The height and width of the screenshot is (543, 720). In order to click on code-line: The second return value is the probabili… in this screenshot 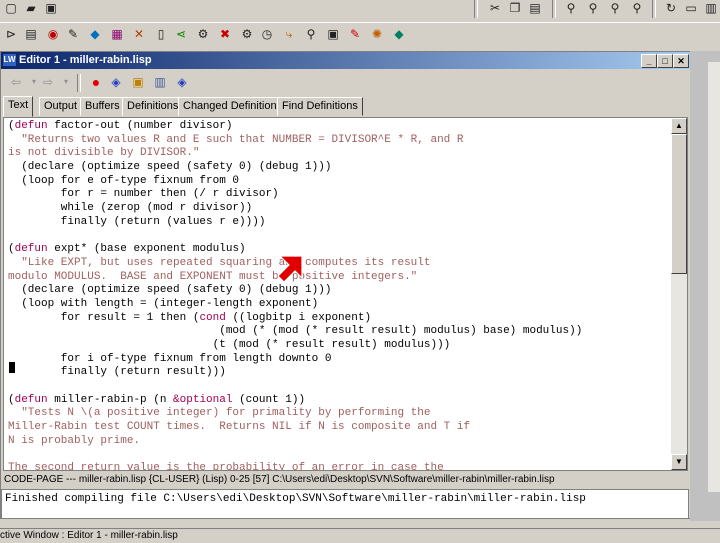, I will do `click(295, 466)`.